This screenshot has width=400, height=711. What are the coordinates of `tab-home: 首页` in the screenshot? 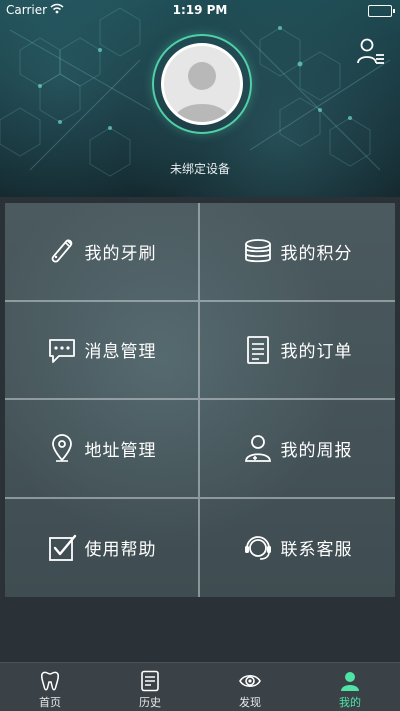 It's located at (50, 687).